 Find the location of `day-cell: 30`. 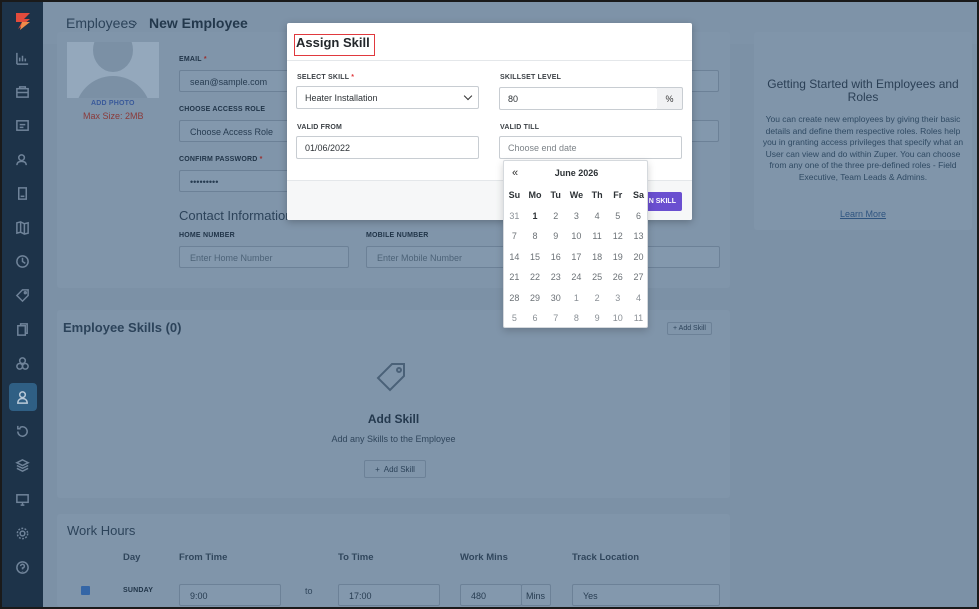

day-cell: 30 is located at coordinates (555, 298).